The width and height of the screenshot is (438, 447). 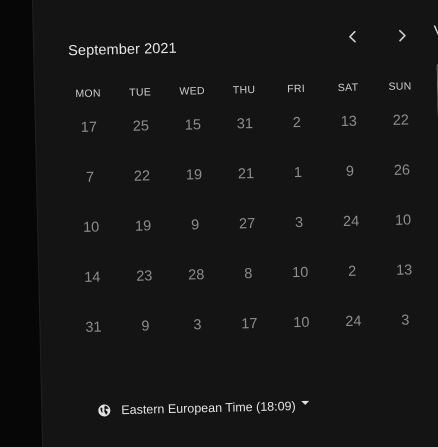 I want to click on next-month-button, so click(x=402, y=35).